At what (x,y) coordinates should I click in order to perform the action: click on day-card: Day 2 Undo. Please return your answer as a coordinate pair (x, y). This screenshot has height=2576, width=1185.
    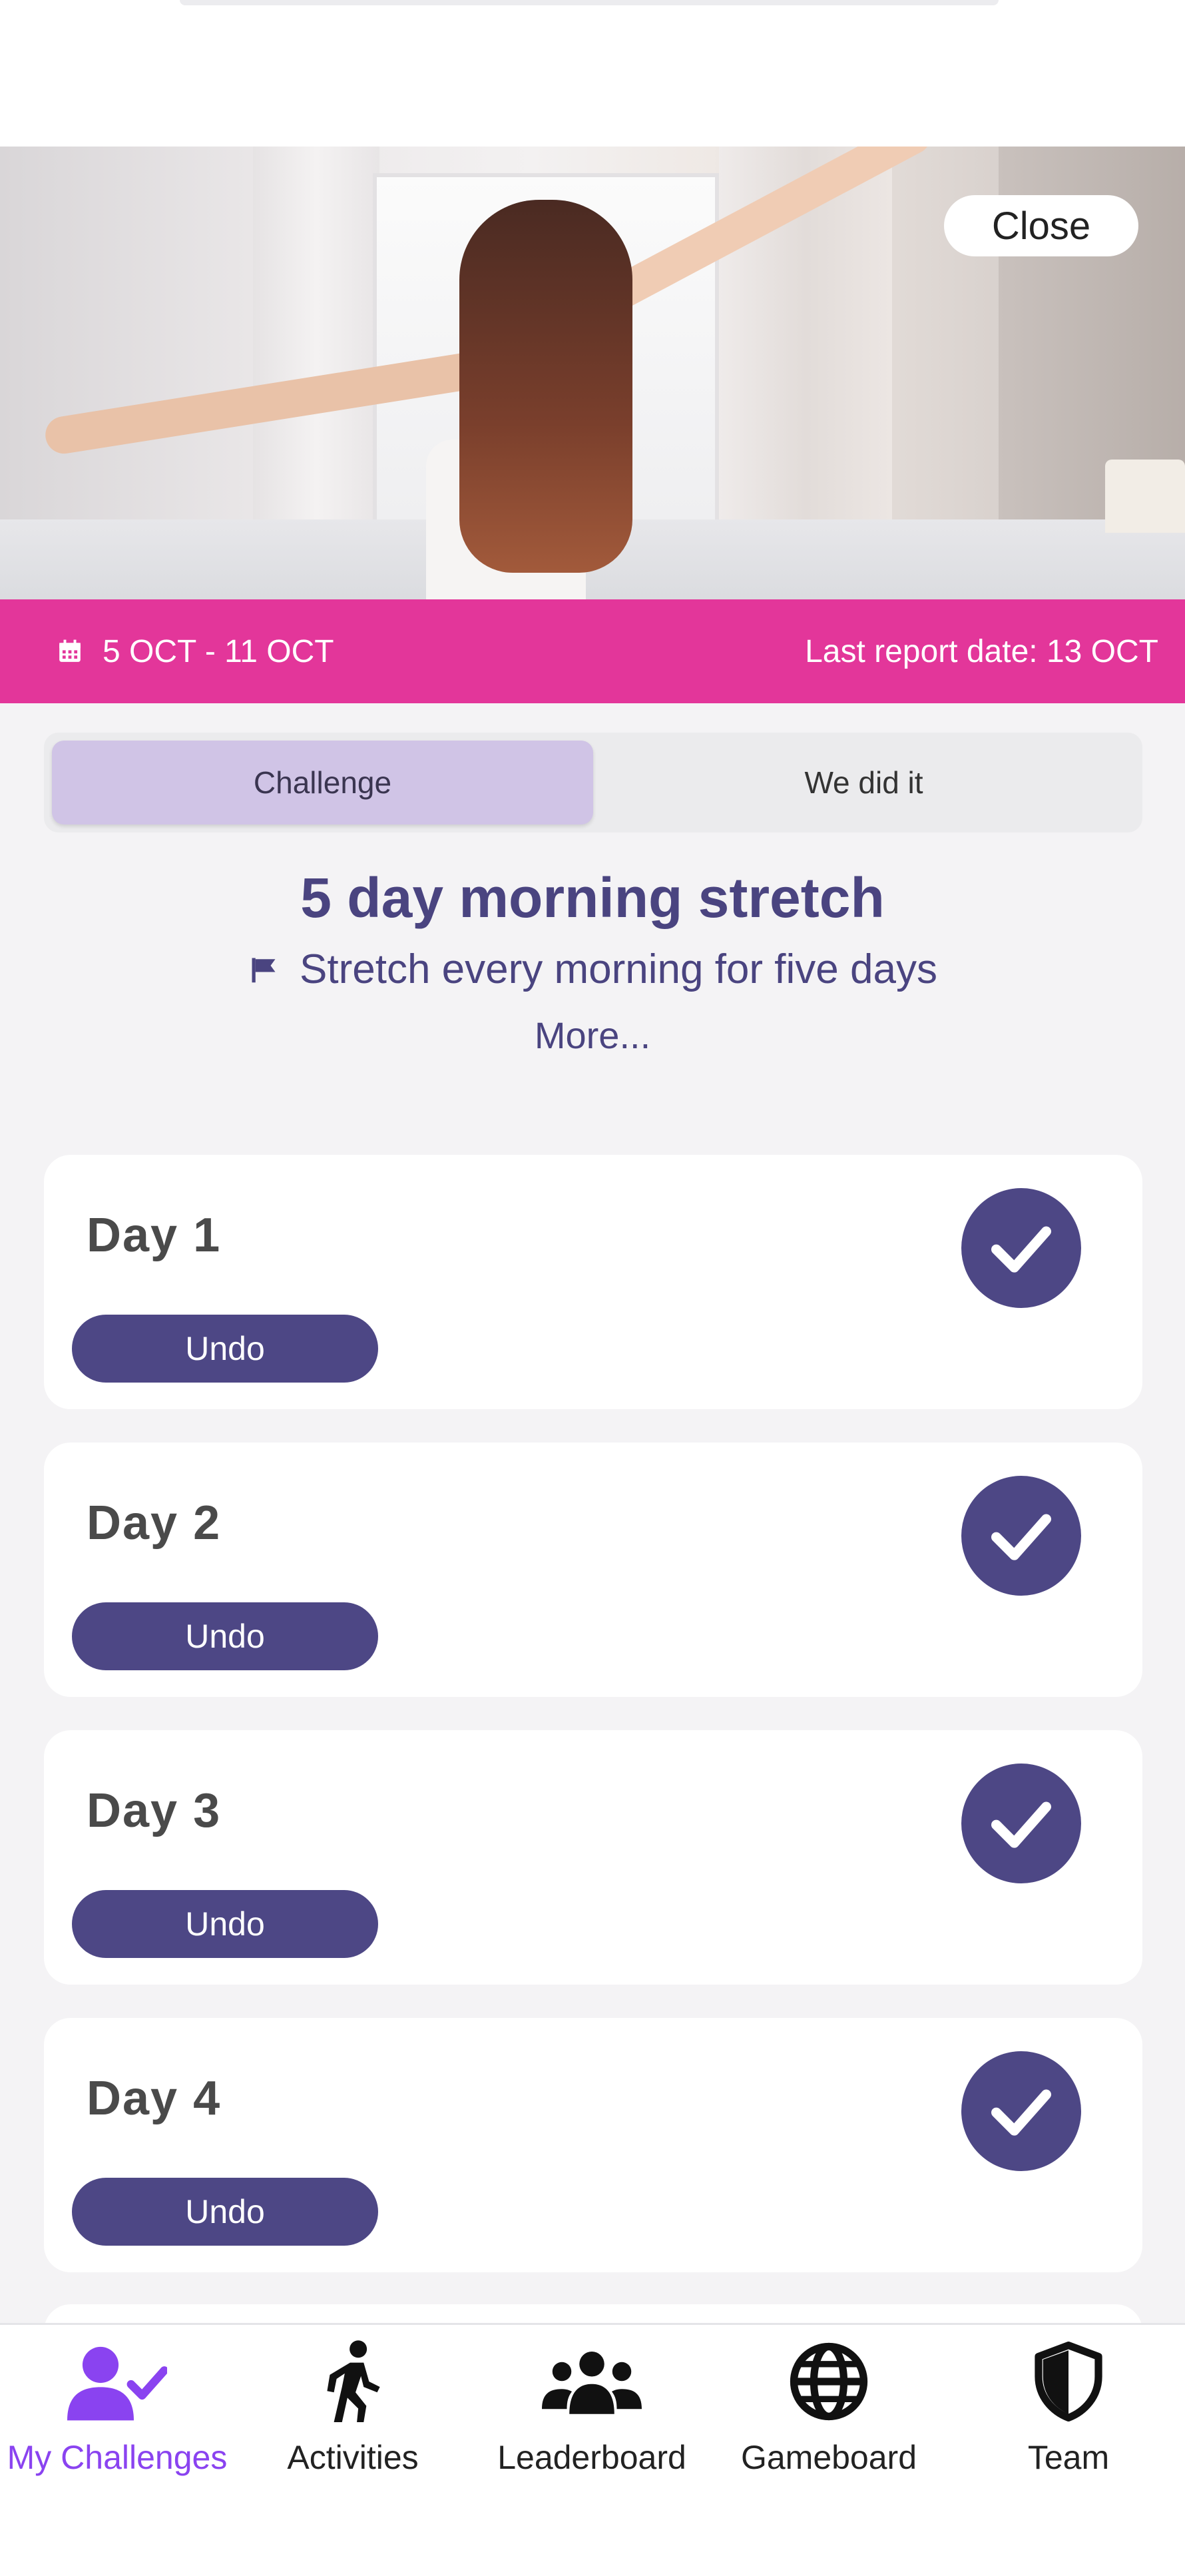
    Looking at the image, I should click on (593, 1570).